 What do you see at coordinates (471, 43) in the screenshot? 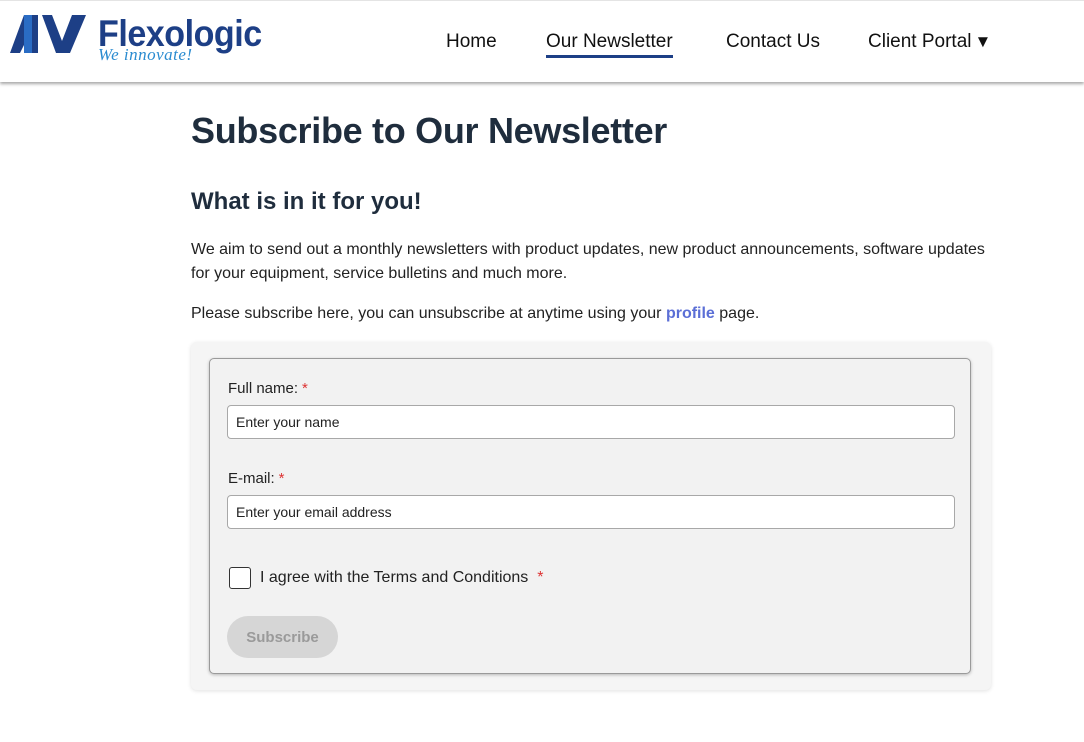
I see `nav-item-home: Home` at bounding box center [471, 43].